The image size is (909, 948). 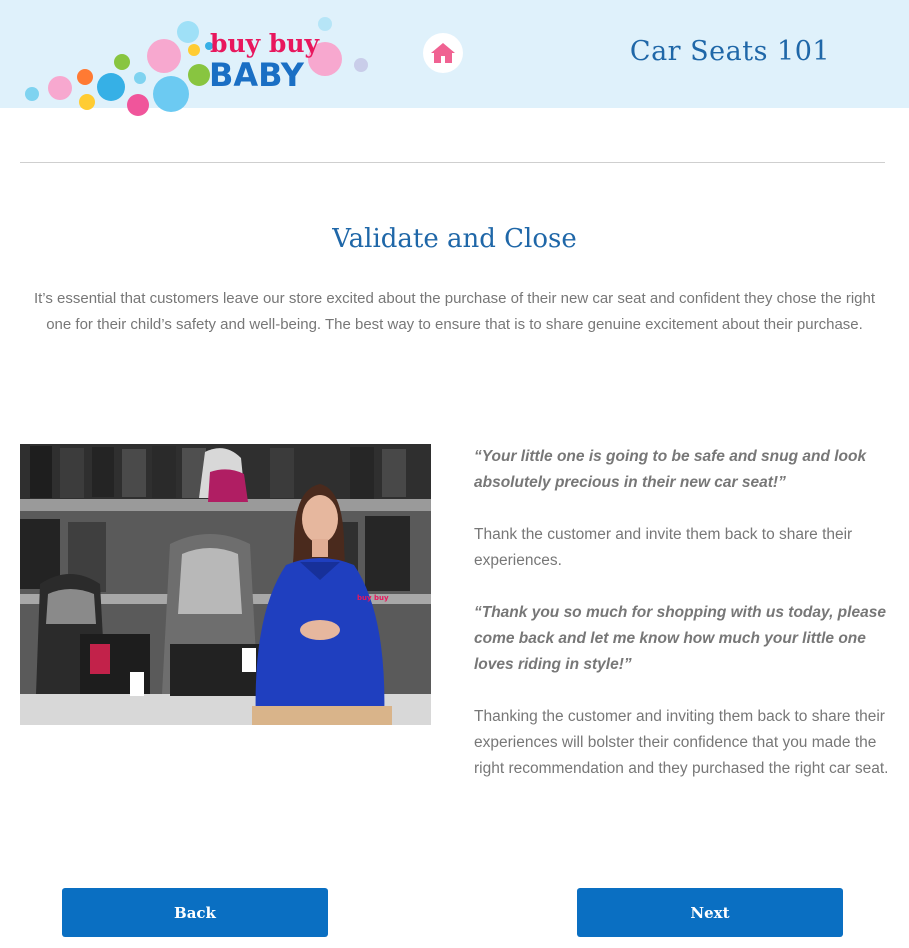 I want to click on section-title: Validate and Close, so click(x=454, y=239).